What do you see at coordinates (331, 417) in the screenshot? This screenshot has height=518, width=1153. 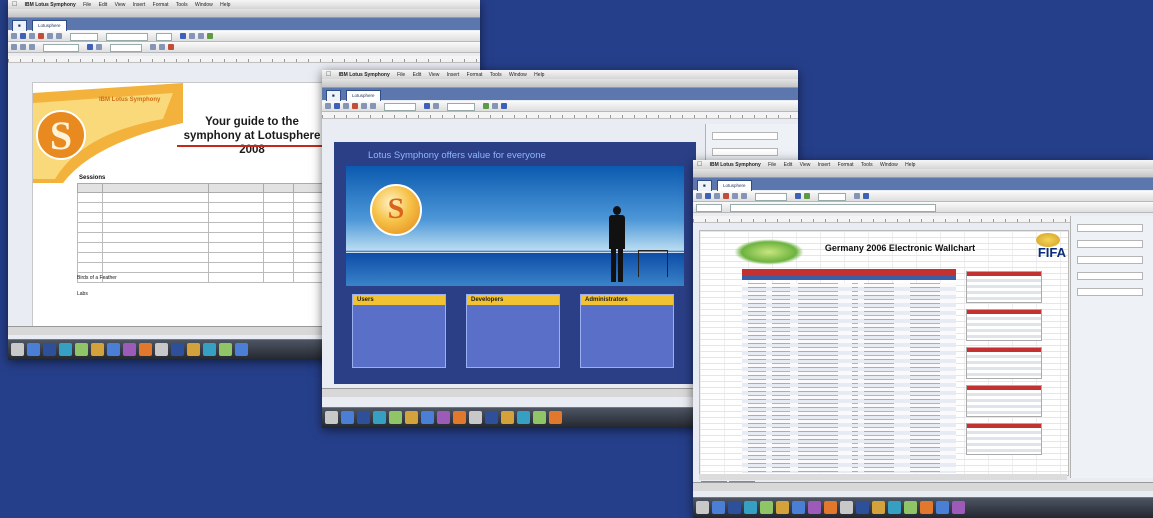 I see `finder-icon` at bounding box center [331, 417].